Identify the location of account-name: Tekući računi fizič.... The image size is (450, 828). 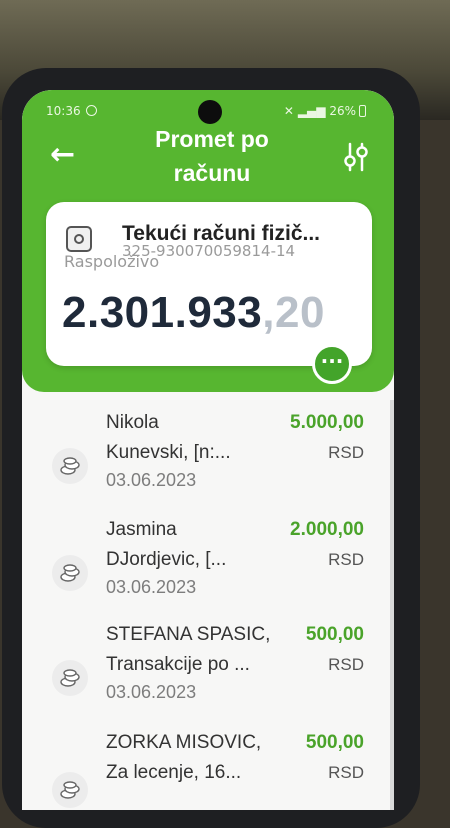
(221, 233).